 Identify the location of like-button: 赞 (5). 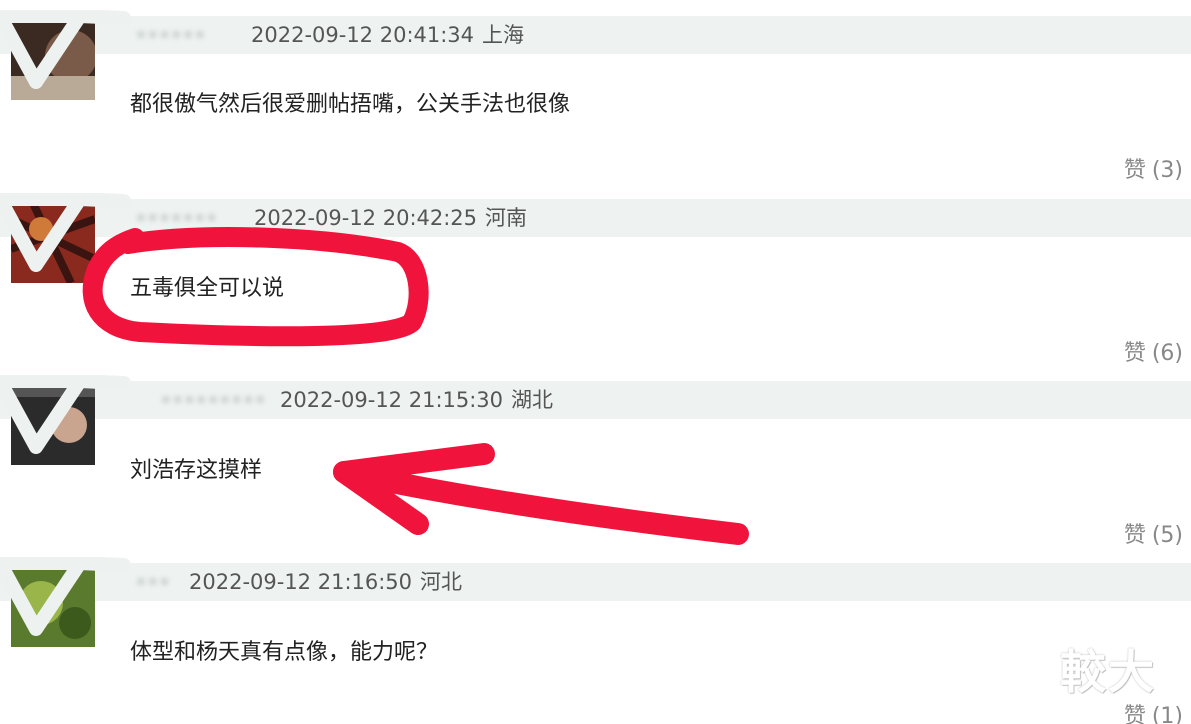
(1153, 533).